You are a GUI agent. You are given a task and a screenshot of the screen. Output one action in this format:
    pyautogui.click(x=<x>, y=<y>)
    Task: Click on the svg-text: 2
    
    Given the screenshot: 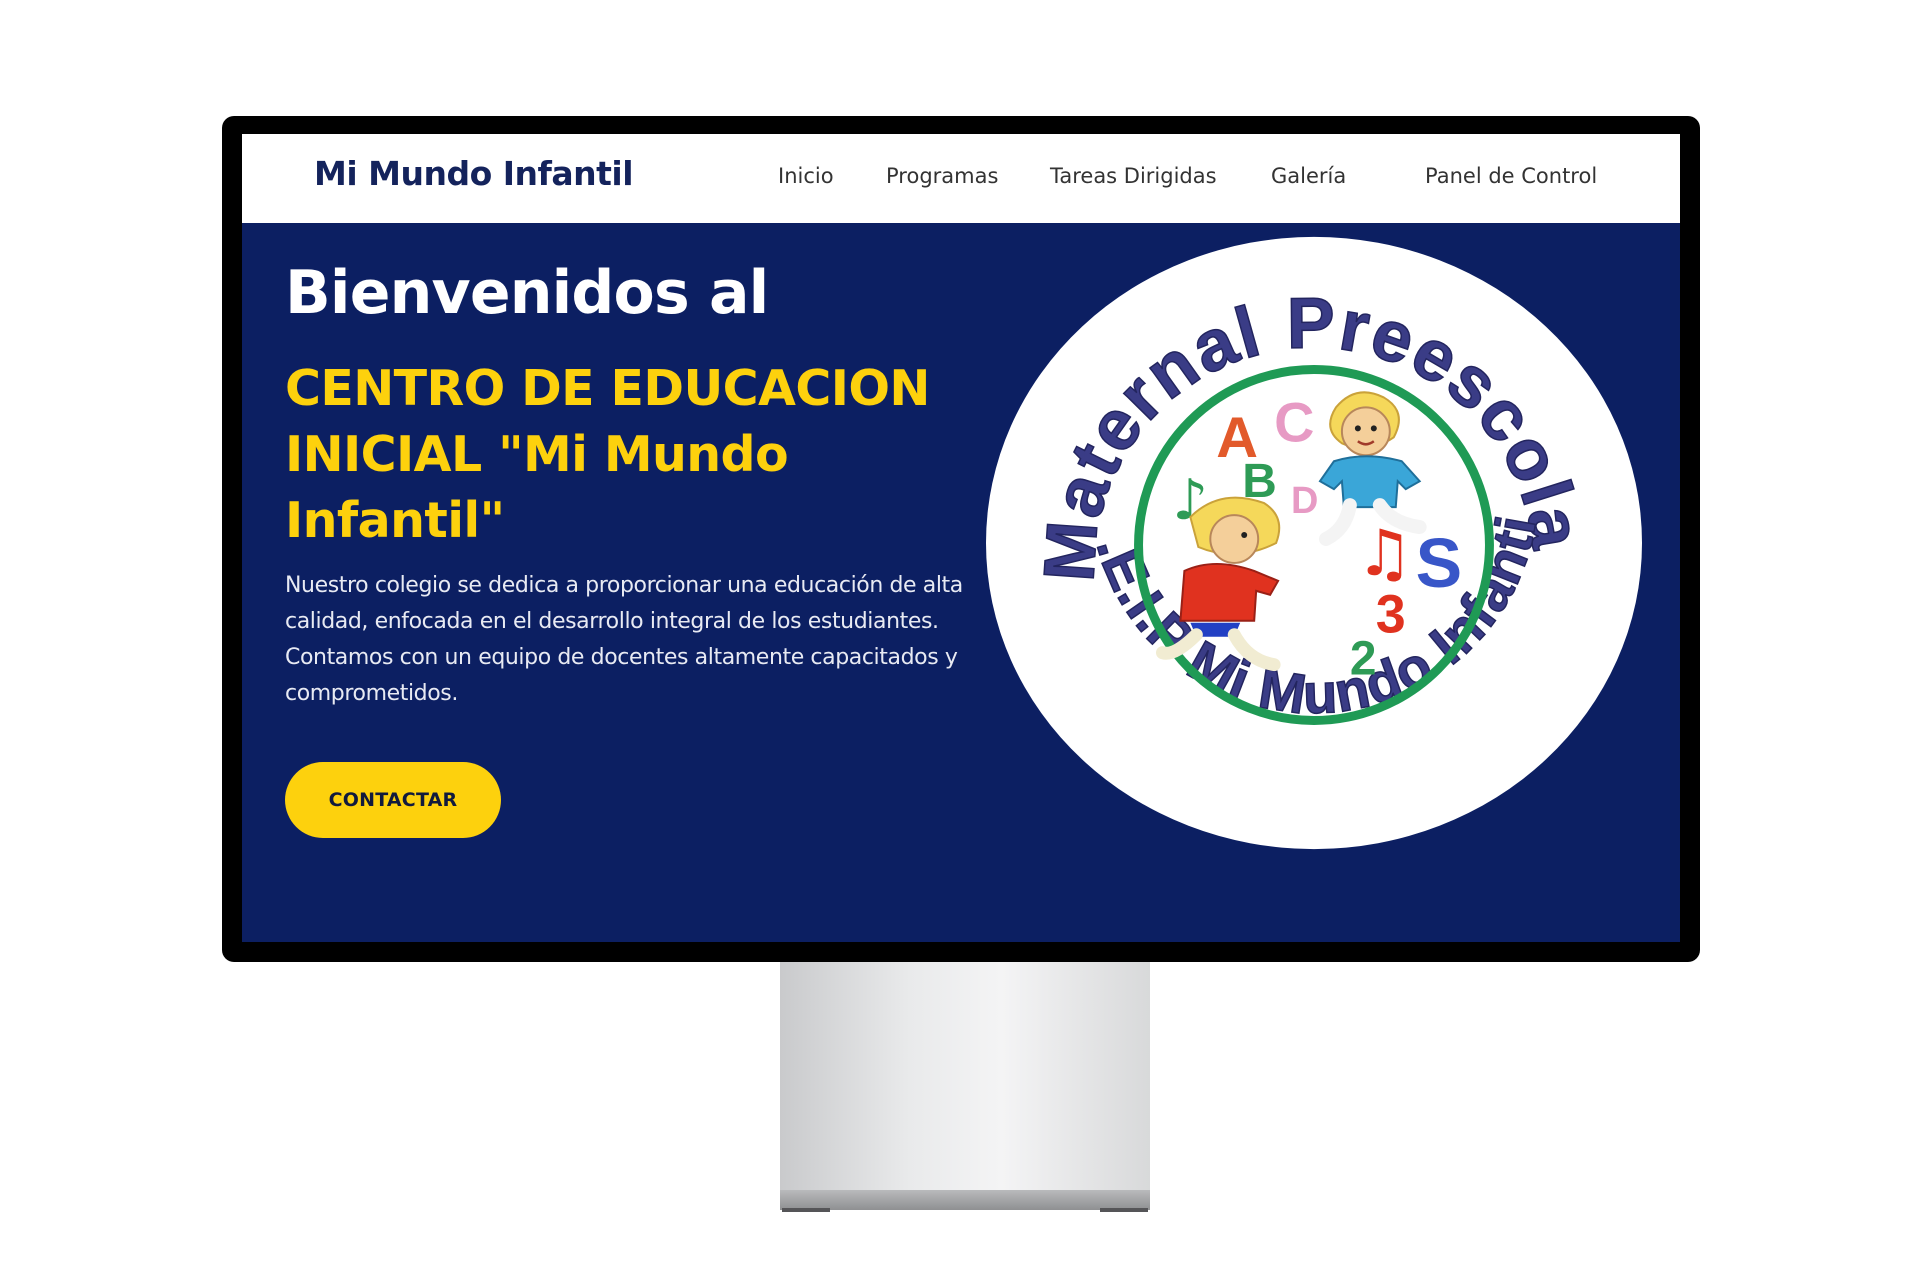 What is the action you would take?
    pyautogui.click(x=1363, y=659)
    